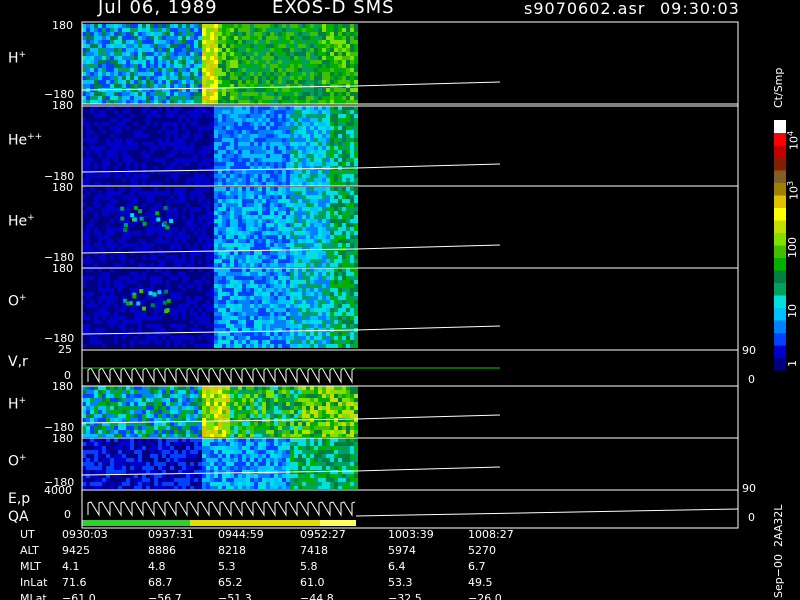 Image resolution: width=800 pixels, height=600 pixels. I want to click on ep-trace, so click(410, 513).